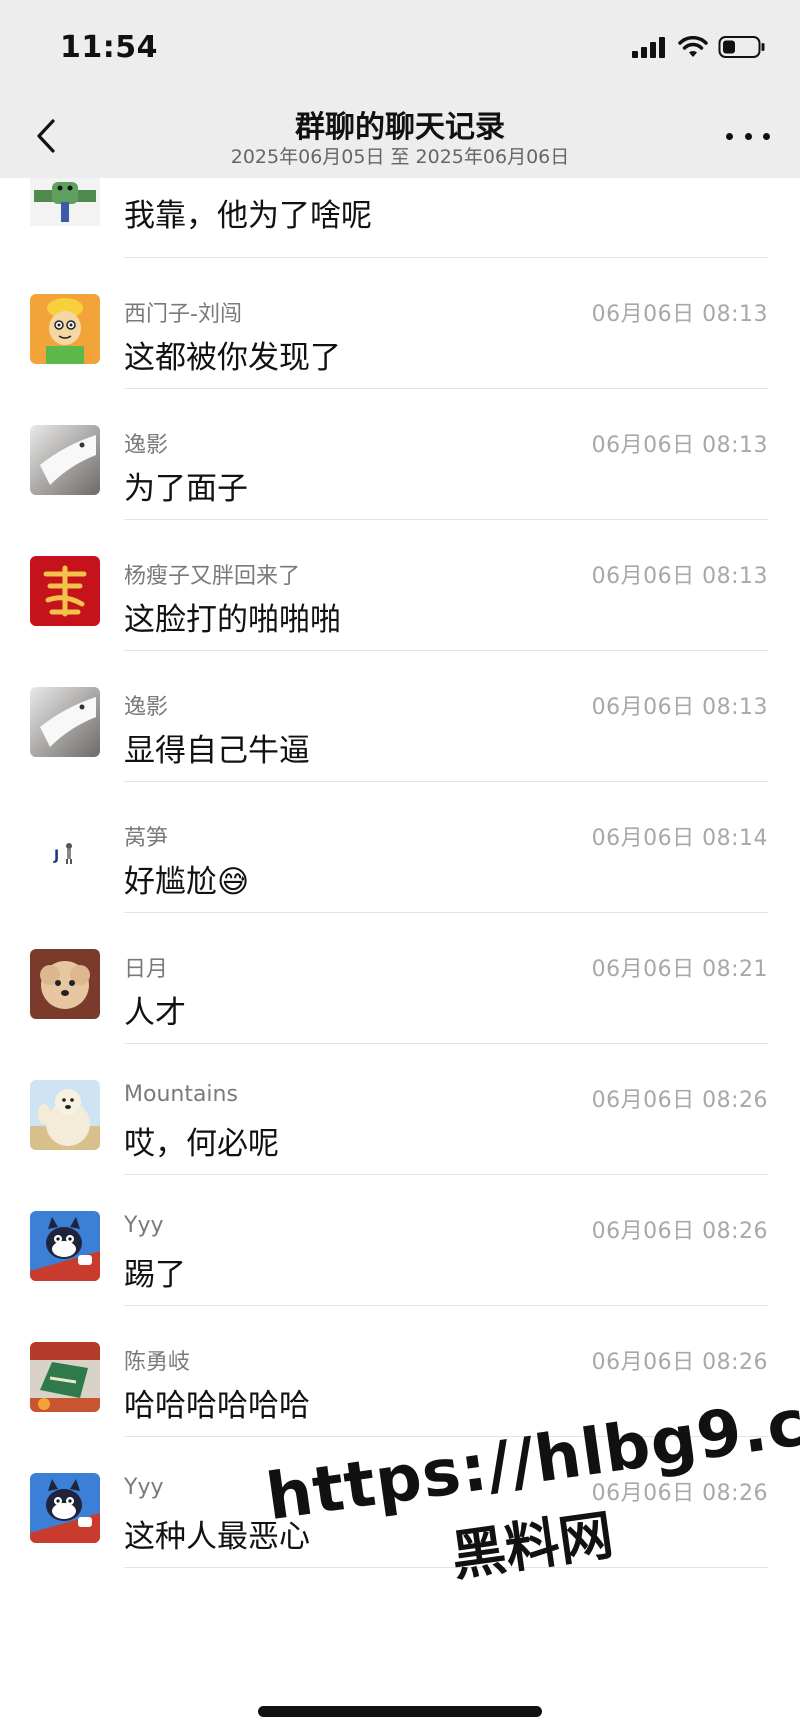 The width and height of the screenshot is (800, 1733). I want to click on page-title: 群聊的聊天记录, so click(400, 127).